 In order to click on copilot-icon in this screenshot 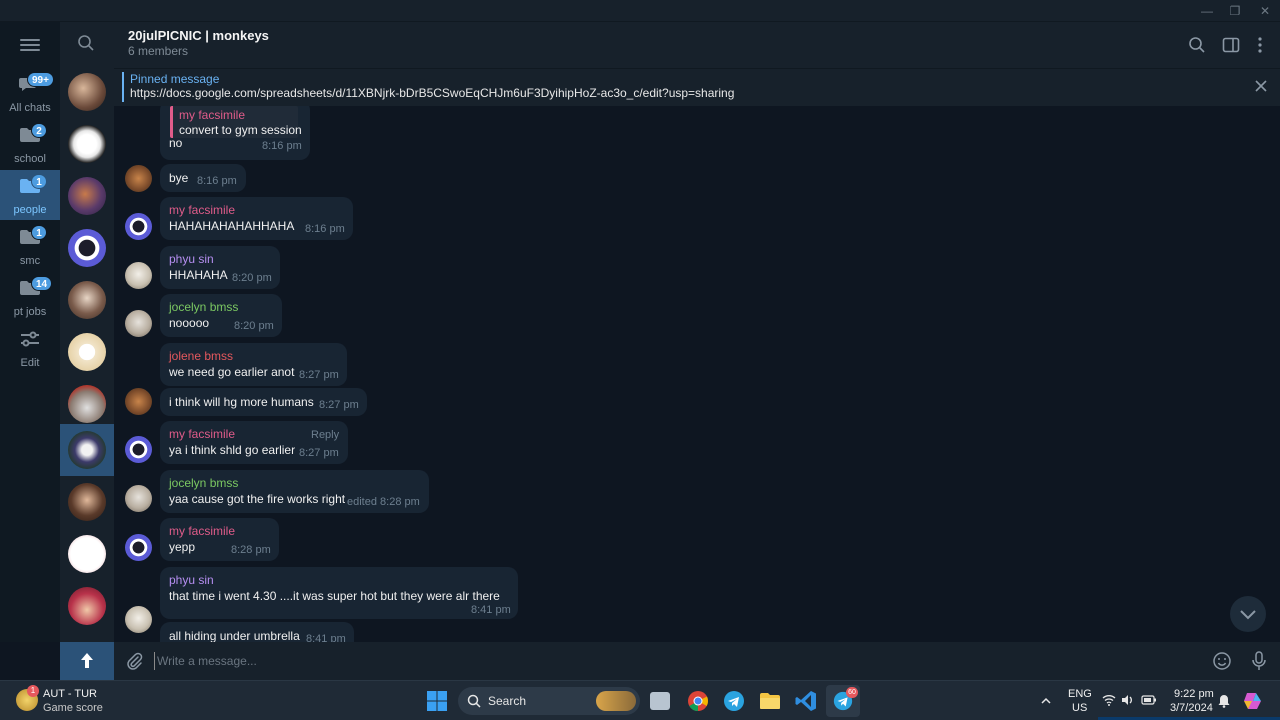, I will do `click(1253, 701)`.